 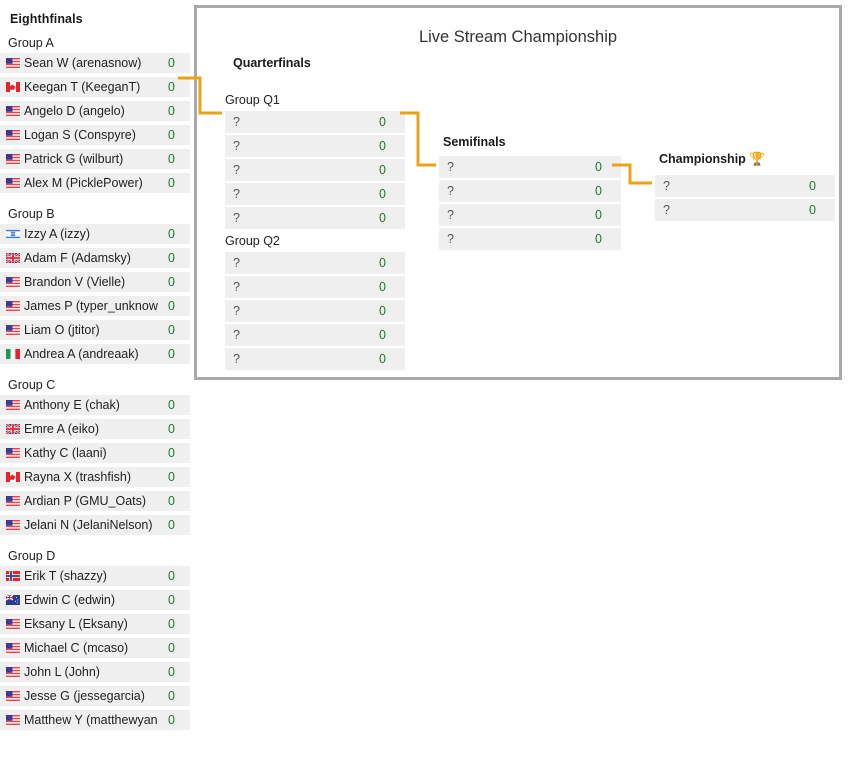 I want to click on player-row: Sean W (arenasnow) 0, so click(x=95, y=63).